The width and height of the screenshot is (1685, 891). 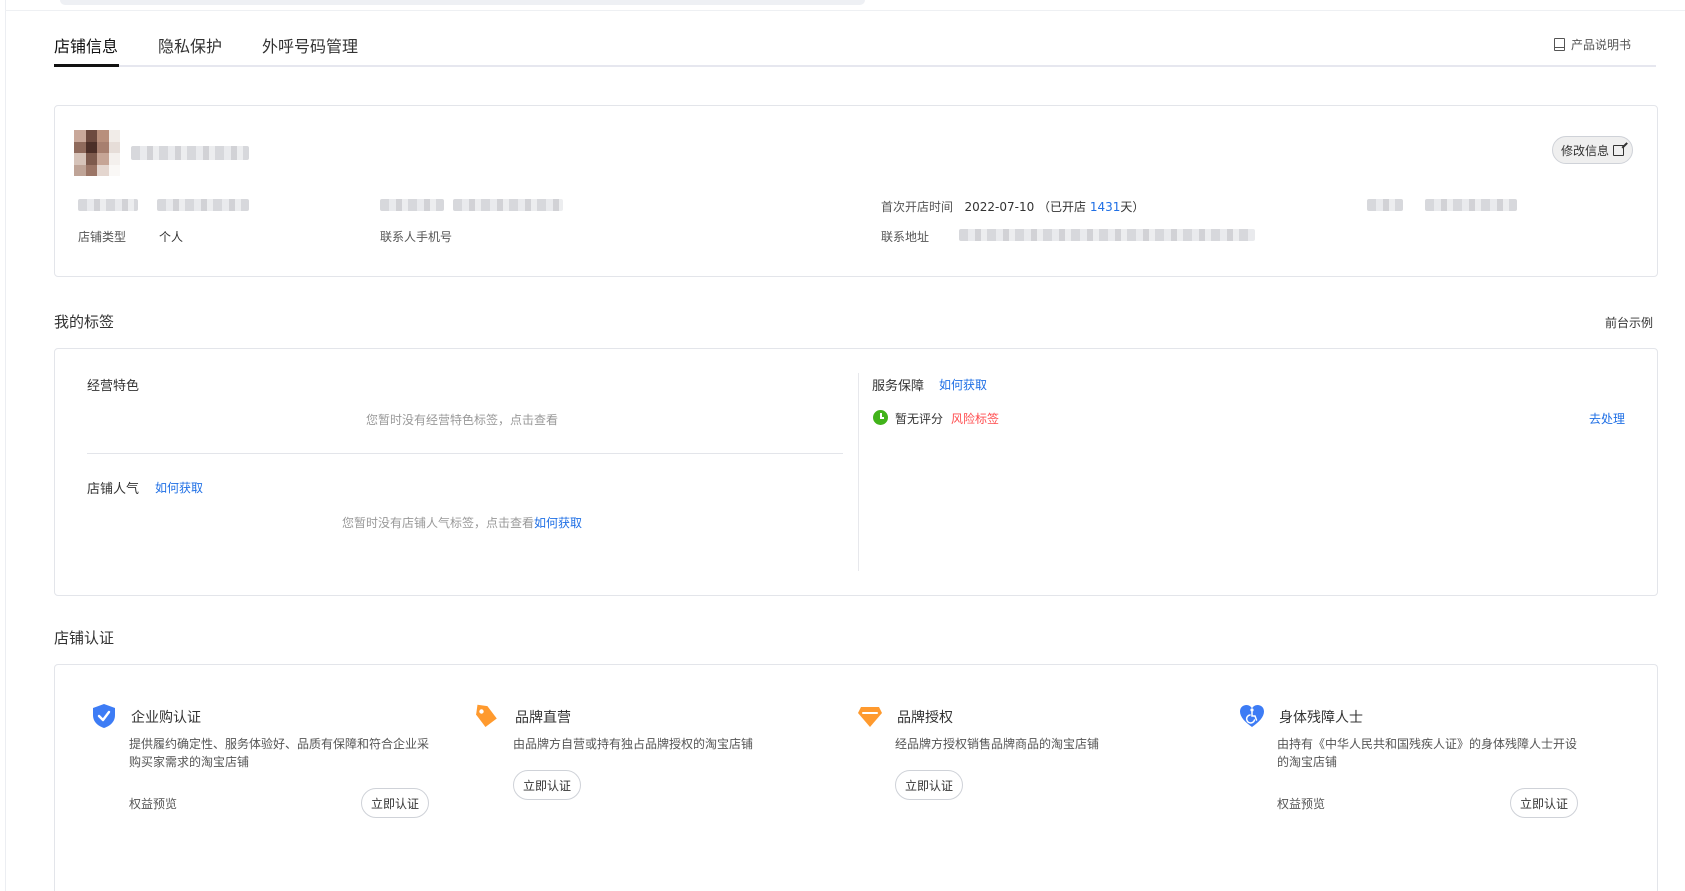 What do you see at coordinates (547, 785) in the screenshot?
I see `cert-brand-direct-apply-button: 立即认证` at bounding box center [547, 785].